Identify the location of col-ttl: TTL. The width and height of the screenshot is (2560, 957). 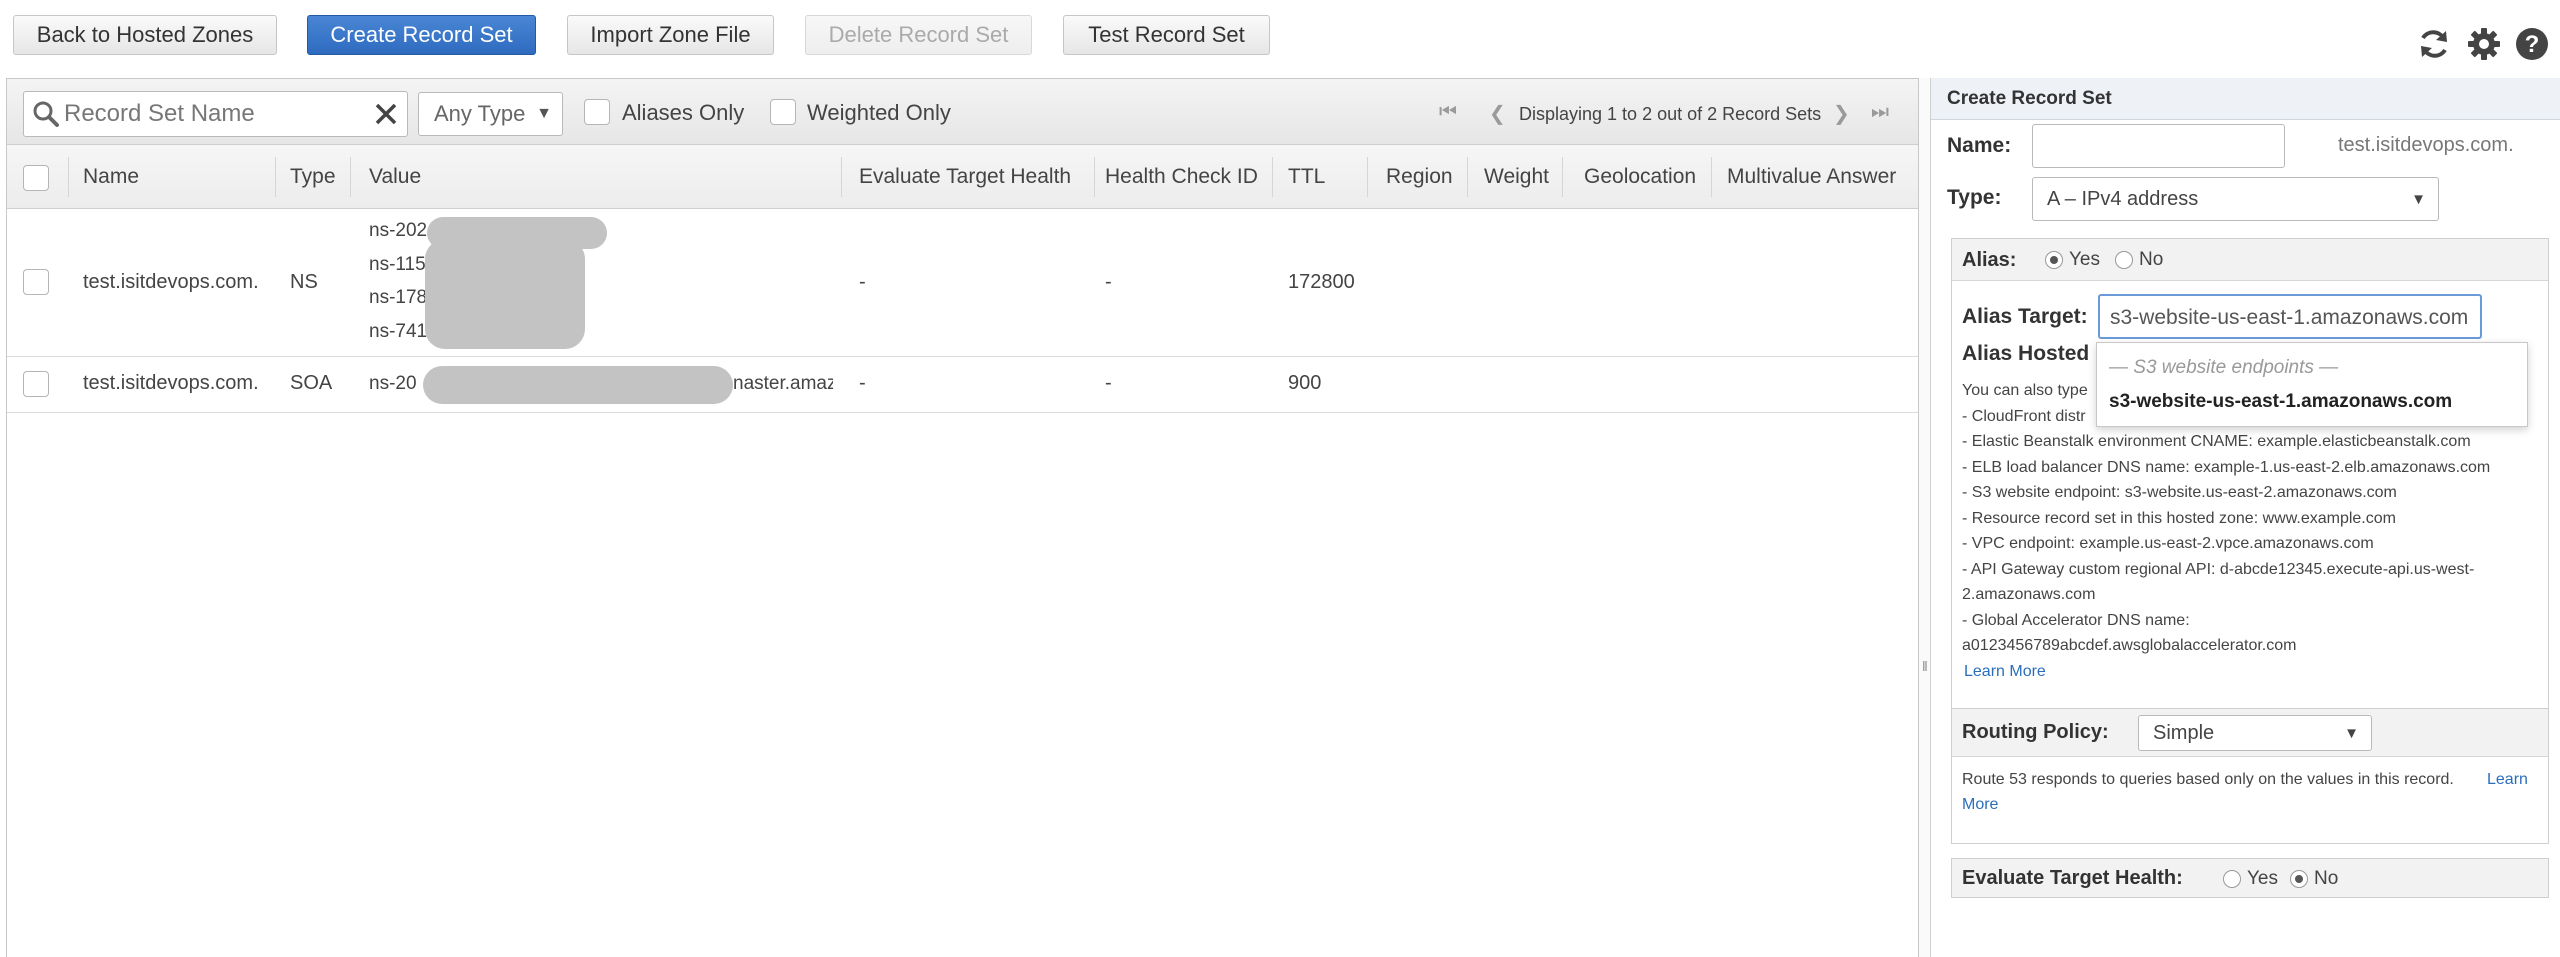
(1306, 177).